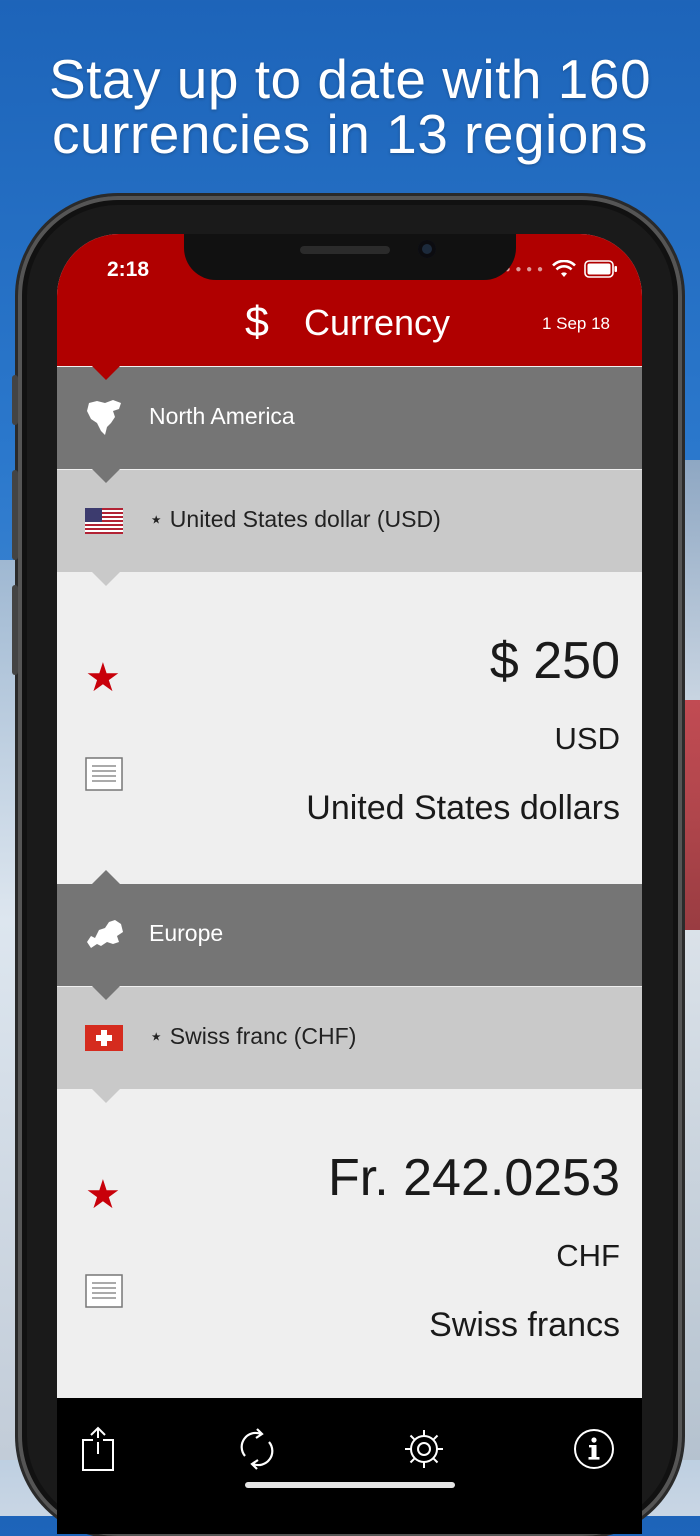 Image resolution: width=700 pixels, height=1536 pixels. What do you see at coordinates (463, 808) in the screenshot?
I see `currency-plural-name: United States dollars` at bounding box center [463, 808].